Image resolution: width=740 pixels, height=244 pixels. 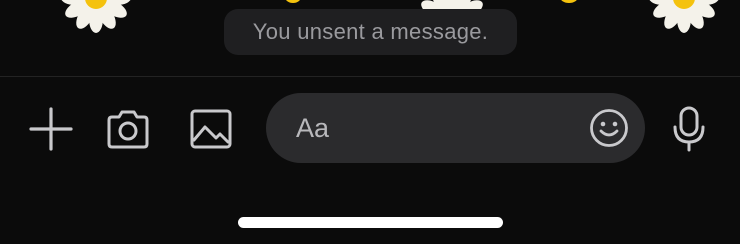 I want to click on plus-icon, so click(x=51, y=129).